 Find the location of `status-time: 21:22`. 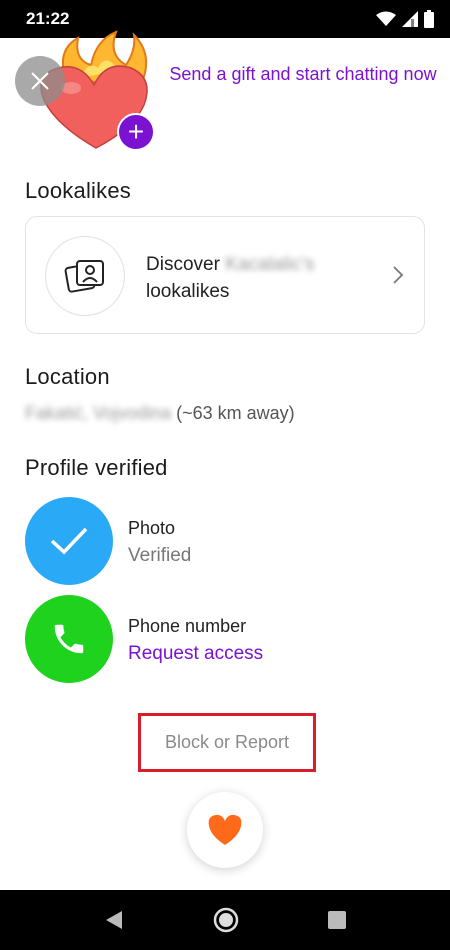

status-time: 21:22 is located at coordinates (48, 18).